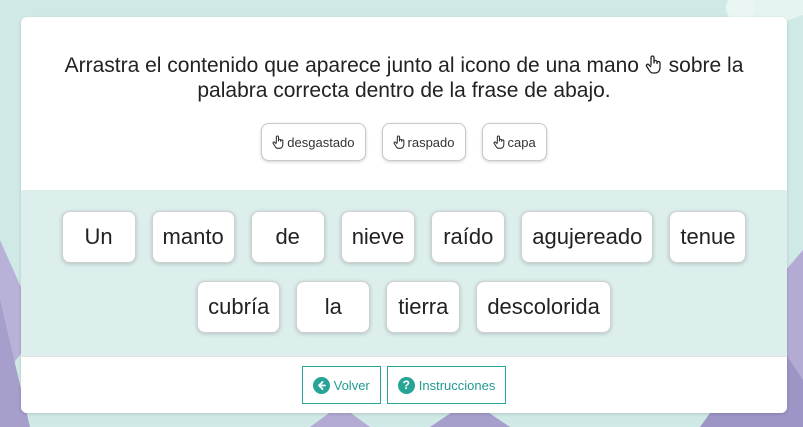  I want to click on word-drop-target: cubría, so click(239, 307).